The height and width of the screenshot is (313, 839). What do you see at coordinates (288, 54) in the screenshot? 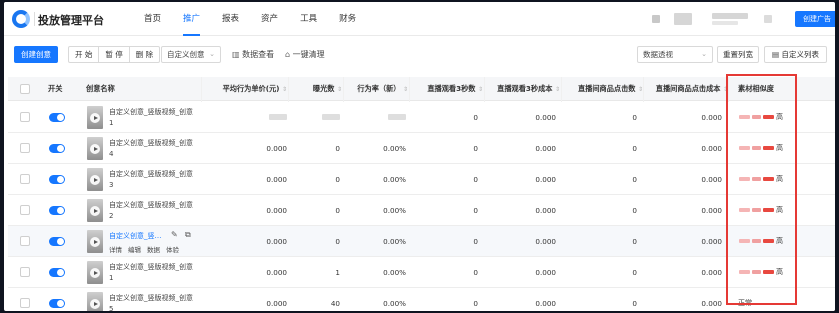
I see `broom-icon: ⌂` at bounding box center [288, 54].